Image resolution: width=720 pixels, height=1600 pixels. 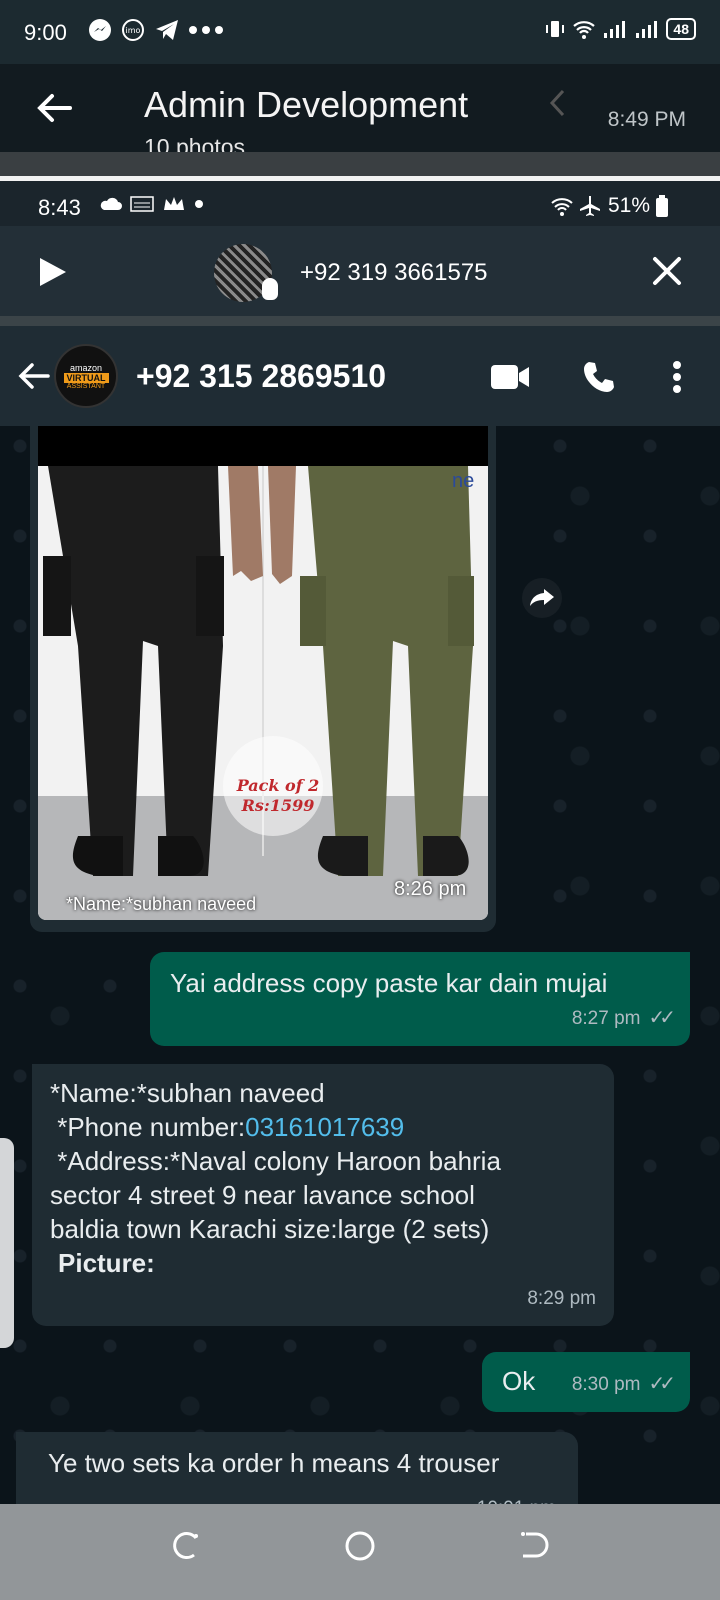 I want to click on svg-text: imo, so click(x=133, y=30).